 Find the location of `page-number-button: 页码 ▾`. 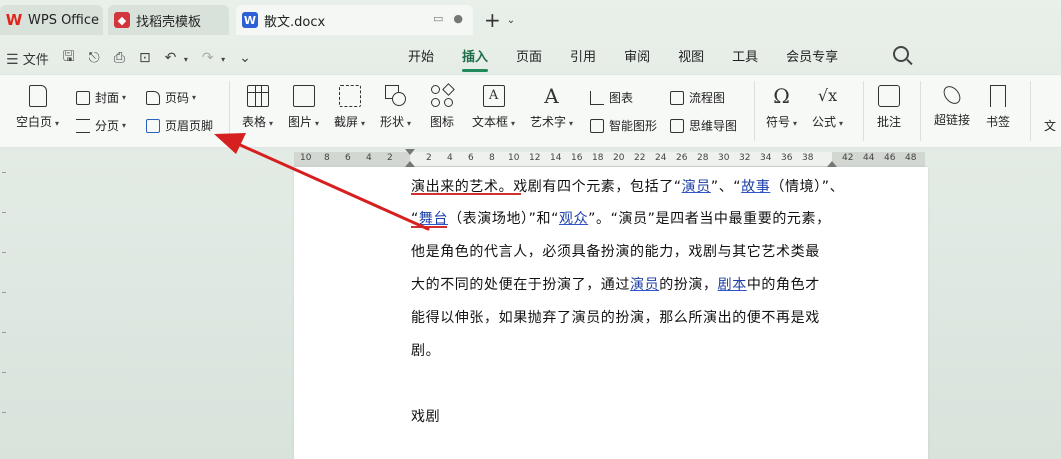

page-number-button: 页码 ▾ is located at coordinates (171, 97).